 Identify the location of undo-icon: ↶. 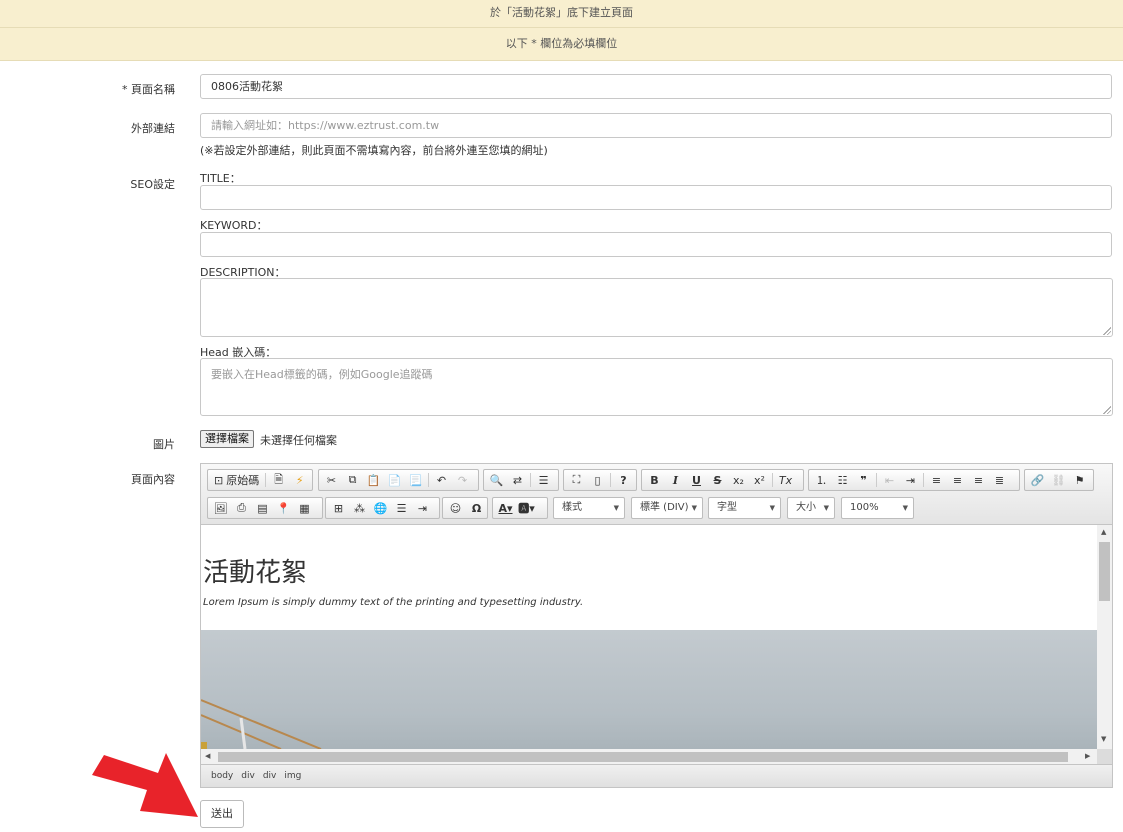
(441, 480).